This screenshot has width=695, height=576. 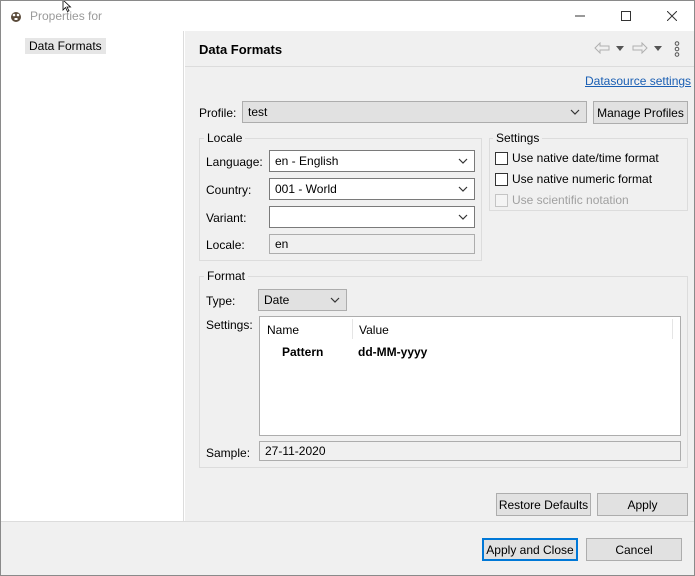 I want to click on profile-value: test, so click(x=258, y=112).